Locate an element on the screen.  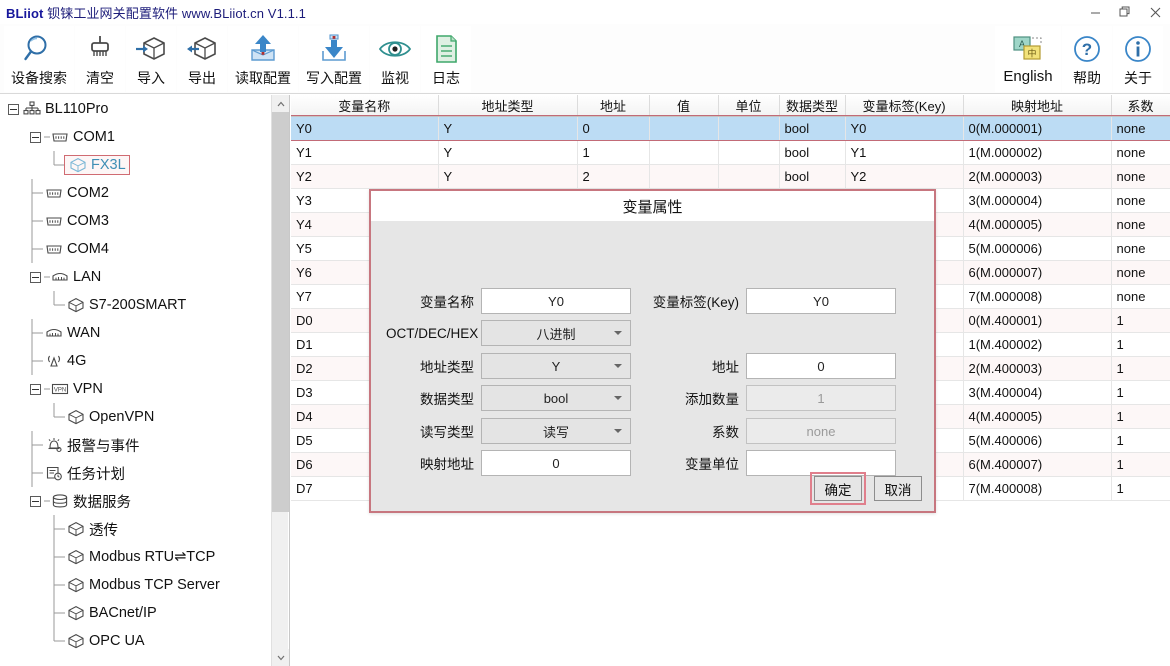
table-row: Y0 Y 0 bool Y0 0(M.000001) none is located at coordinates (730, 128).